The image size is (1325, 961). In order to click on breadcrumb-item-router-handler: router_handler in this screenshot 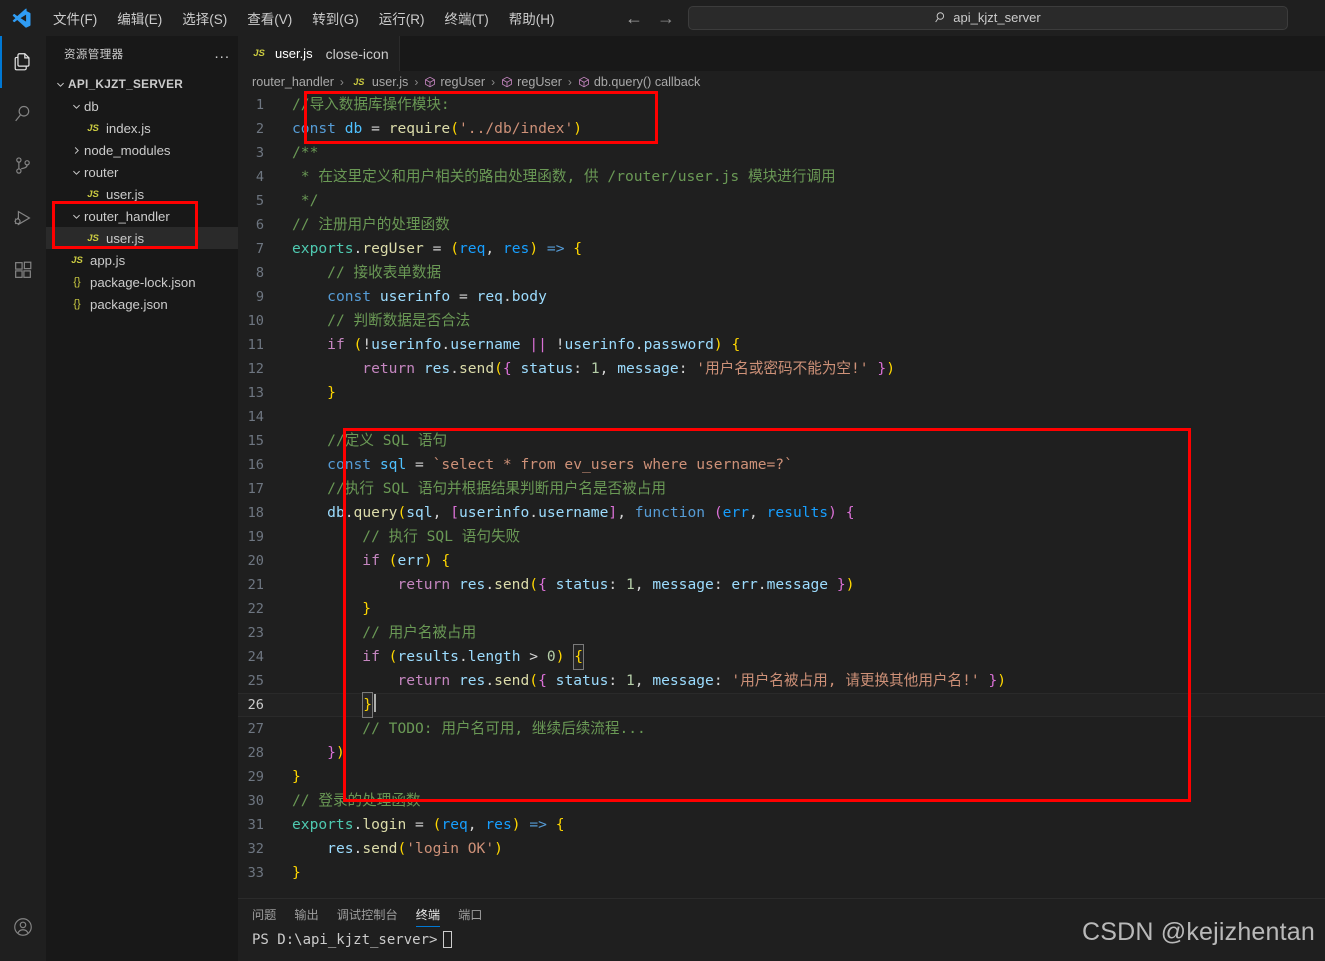, I will do `click(293, 82)`.